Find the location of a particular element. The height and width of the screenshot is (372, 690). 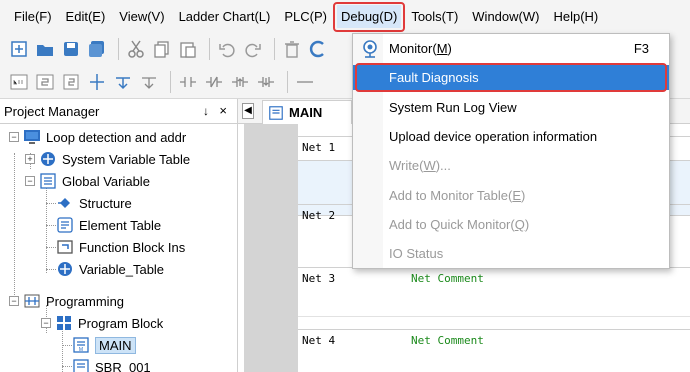

copy-icon is located at coordinates (162, 49).